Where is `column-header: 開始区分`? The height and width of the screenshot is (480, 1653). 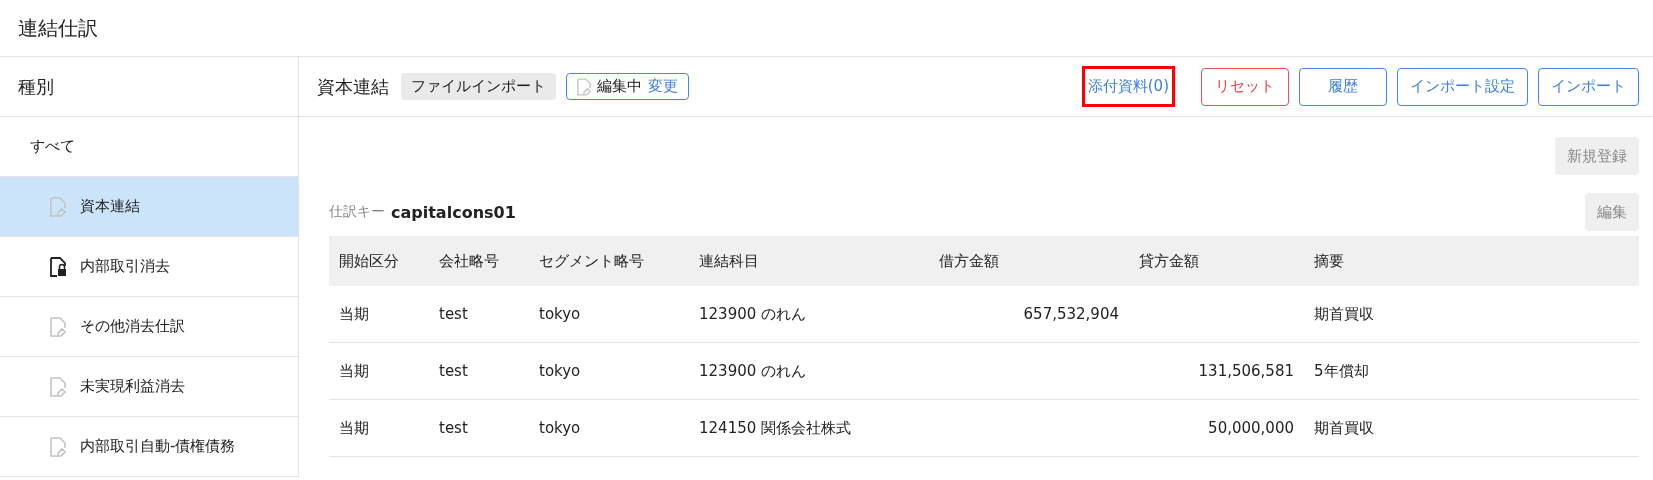
column-header: 開始区分 is located at coordinates (379, 261).